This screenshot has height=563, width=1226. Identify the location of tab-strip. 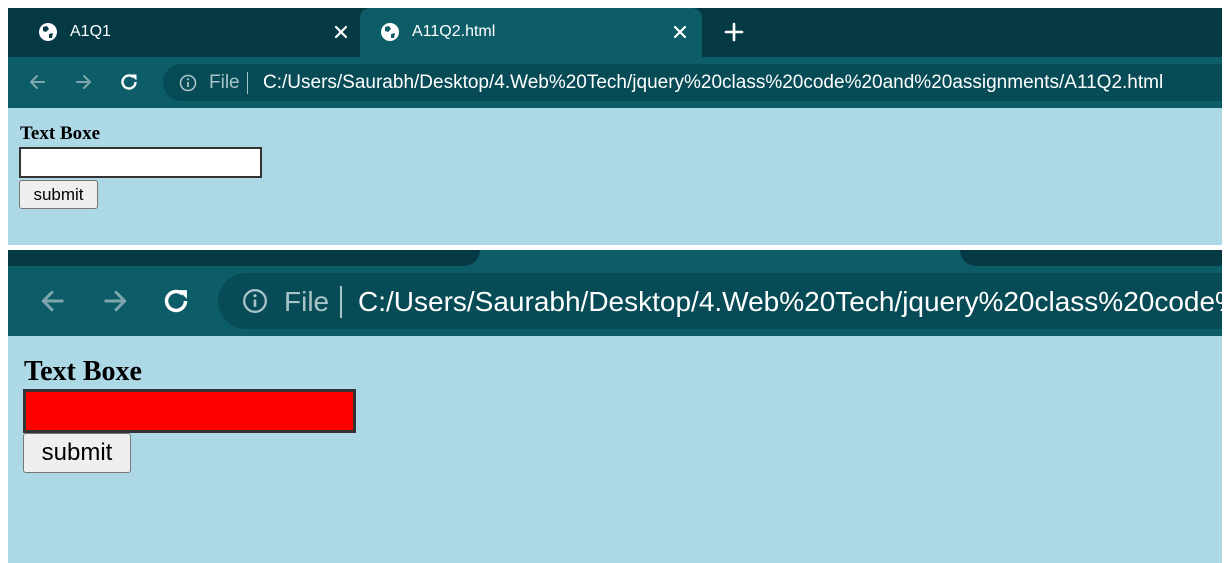
(615, 258).